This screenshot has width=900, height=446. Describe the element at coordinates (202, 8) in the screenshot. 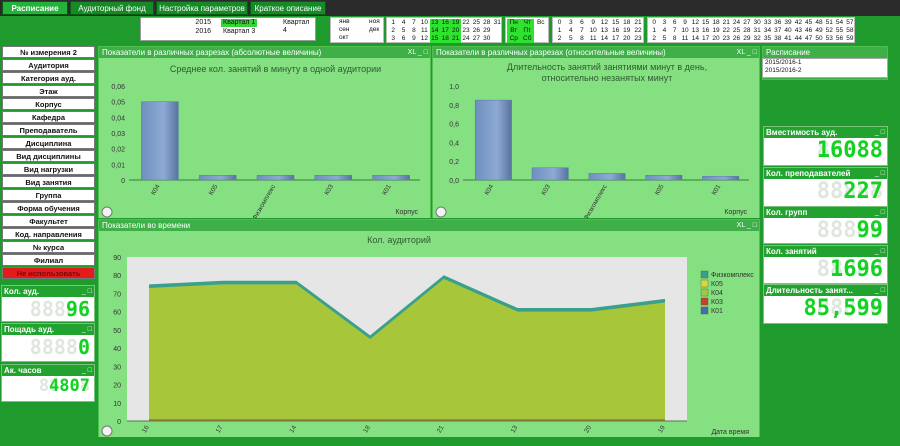

I see `tab-settings: Настройка параметров` at that location.